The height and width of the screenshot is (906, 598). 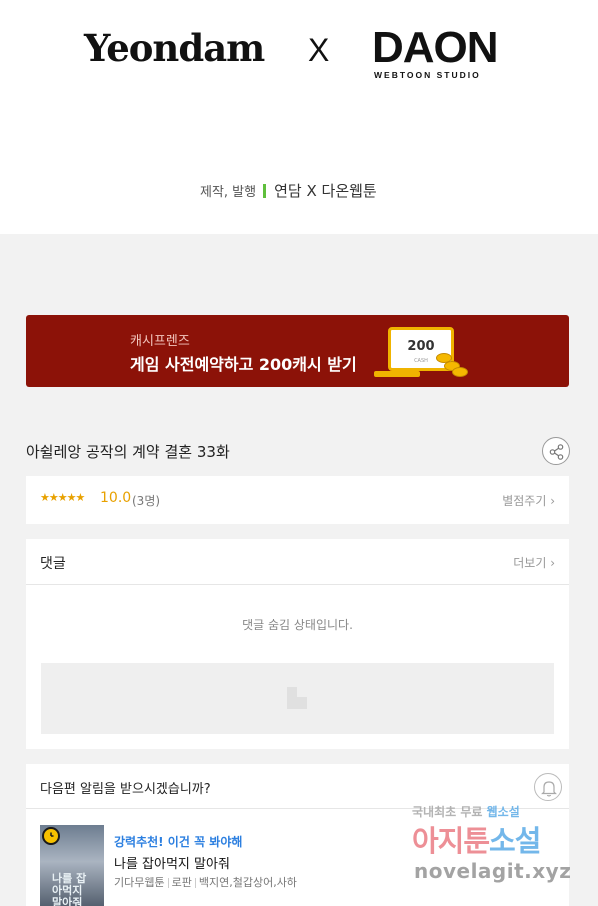 What do you see at coordinates (297, 351) in the screenshot?
I see `cash-friends-banner: 캐시프렌즈 게임 사전예약하고 200캐시 받기 200 CASH` at bounding box center [297, 351].